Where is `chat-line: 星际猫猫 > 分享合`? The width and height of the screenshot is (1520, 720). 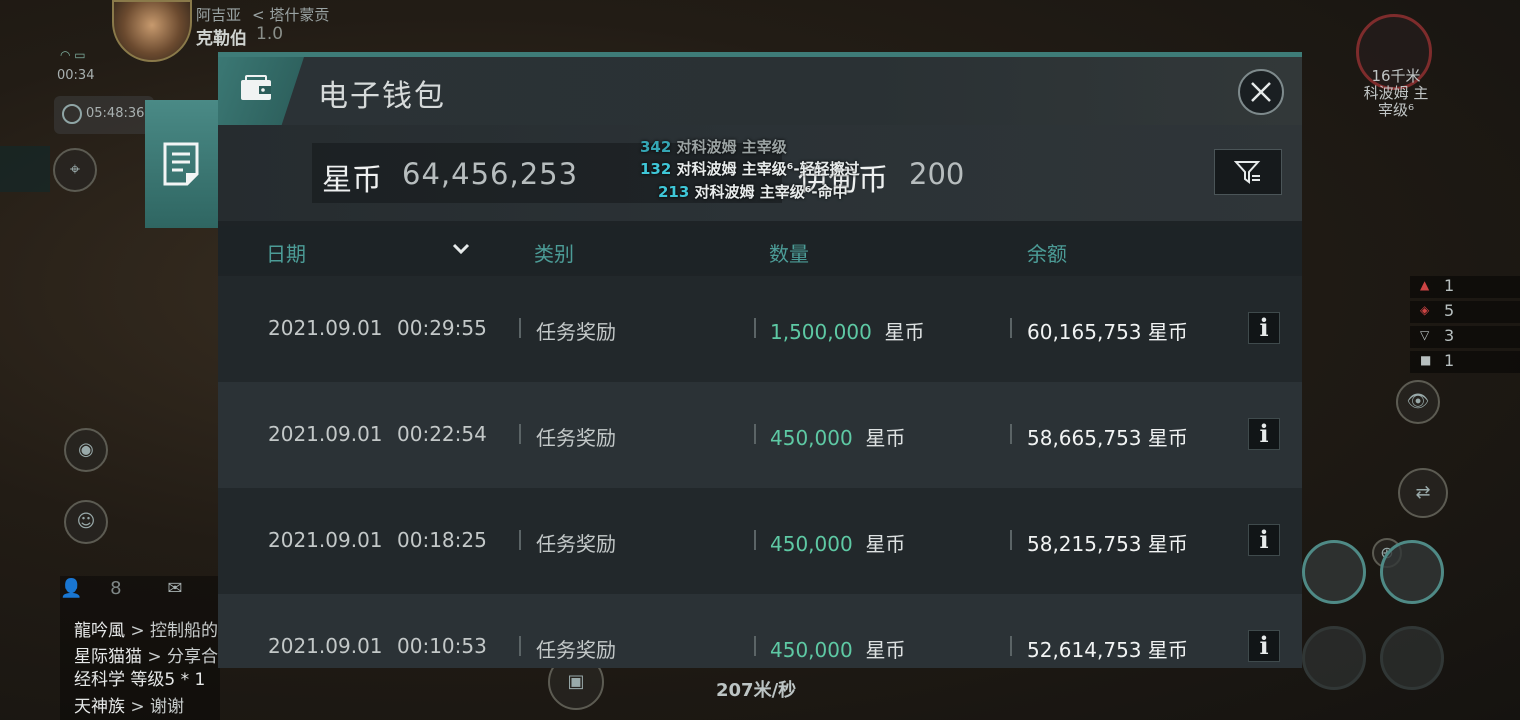 chat-line: 星际猫猫 > 分享合 is located at coordinates (146, 657).